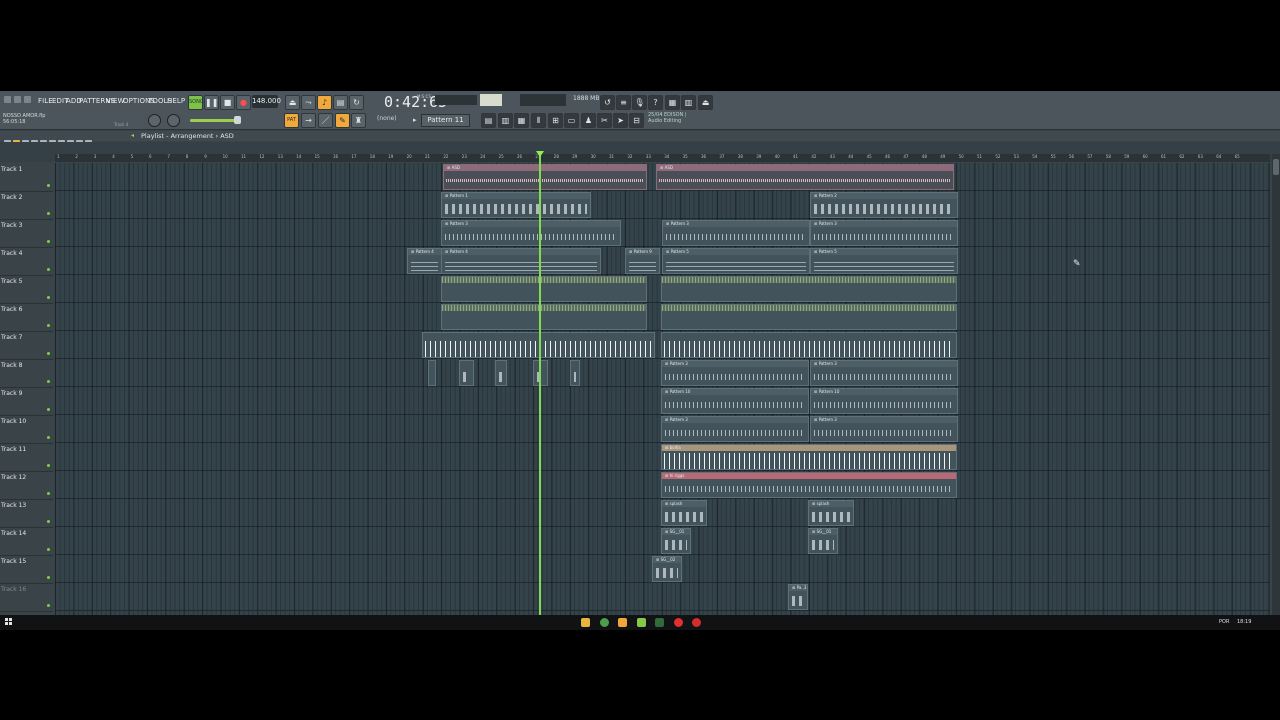 Image resolution: width=1280 pixels, height=720 pixels. What do you see at coordinates (884, 205) in the screenshot?
I see `playlist-clip: ⊞ Pattern 2` at bounding box center [884, 205].